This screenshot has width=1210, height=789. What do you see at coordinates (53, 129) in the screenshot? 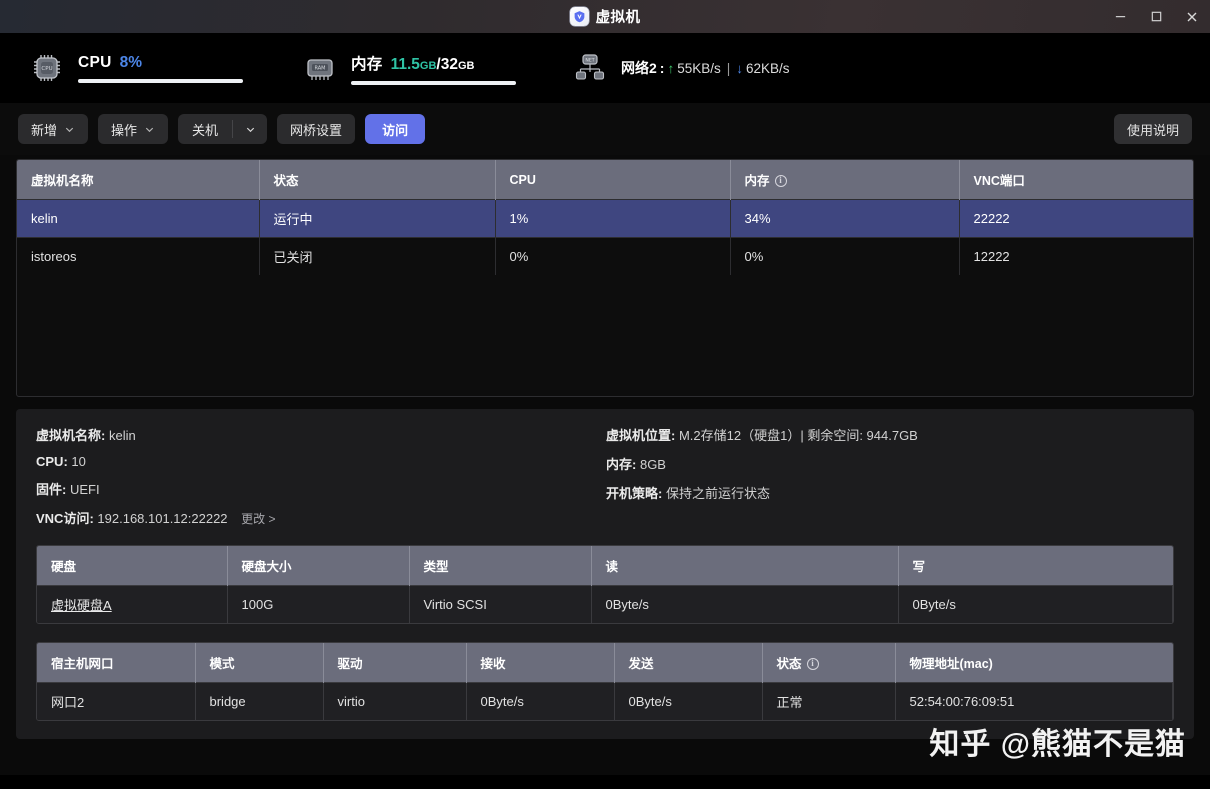
I see `add-button: 新增` at bounding box center [53, 129].